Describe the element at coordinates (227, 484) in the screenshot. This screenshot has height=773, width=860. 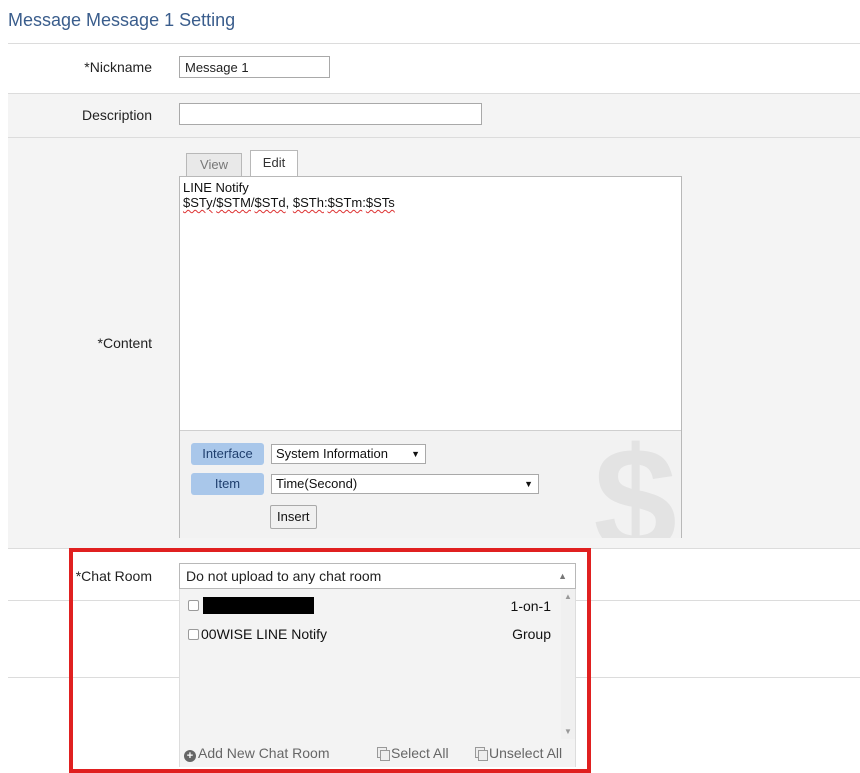
I see `item-label: Item` at that location.